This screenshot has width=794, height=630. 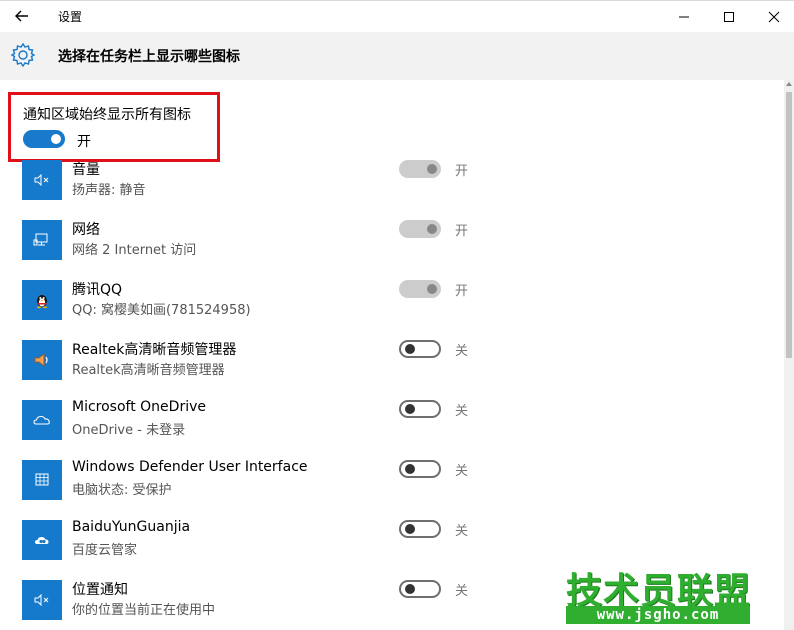 What do you see at coordinates (44, 139) in the screenshot?
I see `always-show-all-icons-toggle` at bounding box center [44, 139].